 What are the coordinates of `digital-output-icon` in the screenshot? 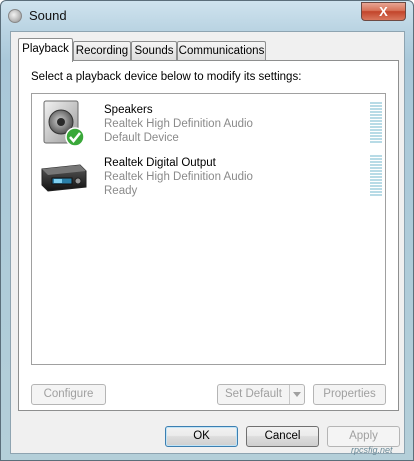 It's located at (64, 178).